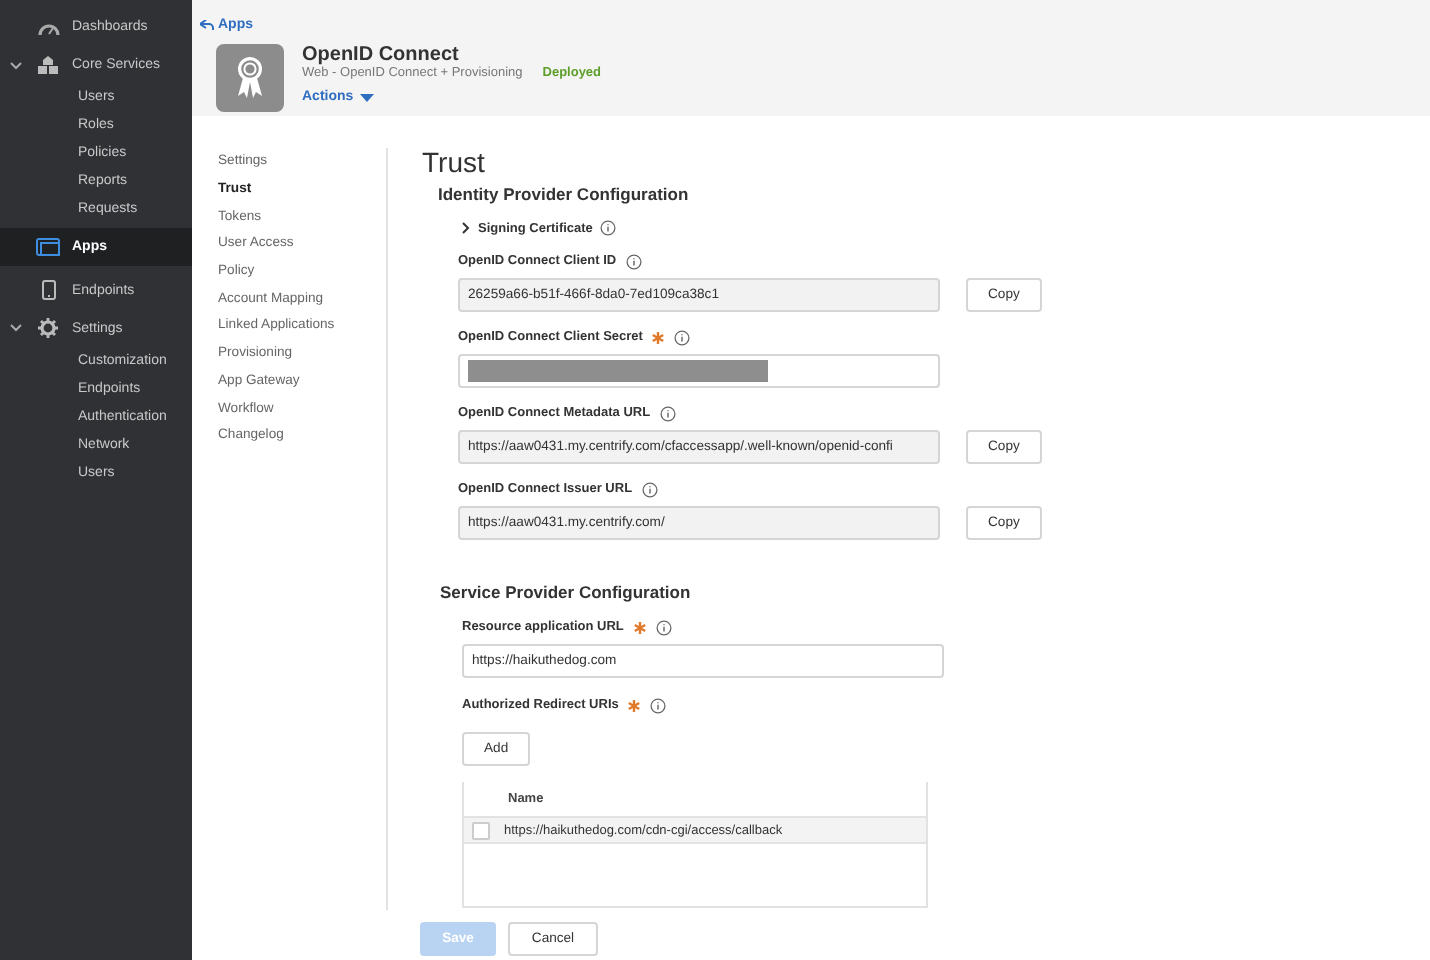 The height and width of the screenshot is (960, 1430). Describe the element at coordinates (381, 55) in the screenshot. I see `app-title: OpenID Connect` at that location.